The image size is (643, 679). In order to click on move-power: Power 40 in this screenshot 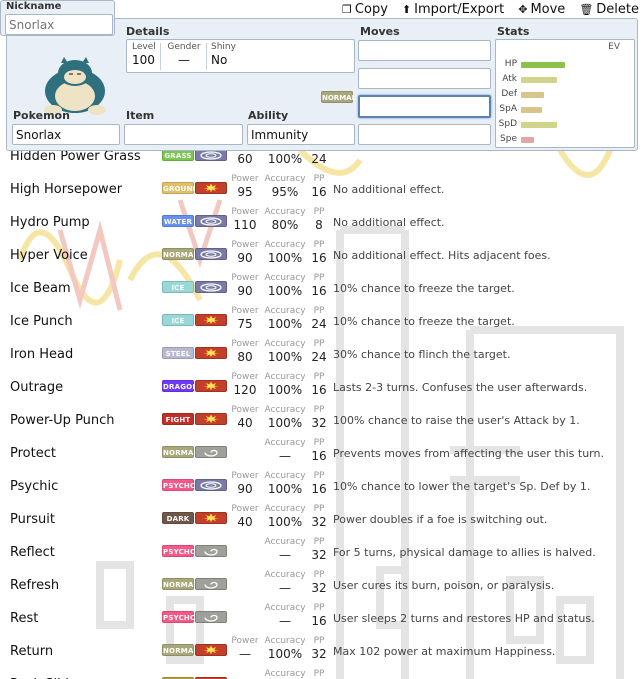, I will do `click(245, 517)`.